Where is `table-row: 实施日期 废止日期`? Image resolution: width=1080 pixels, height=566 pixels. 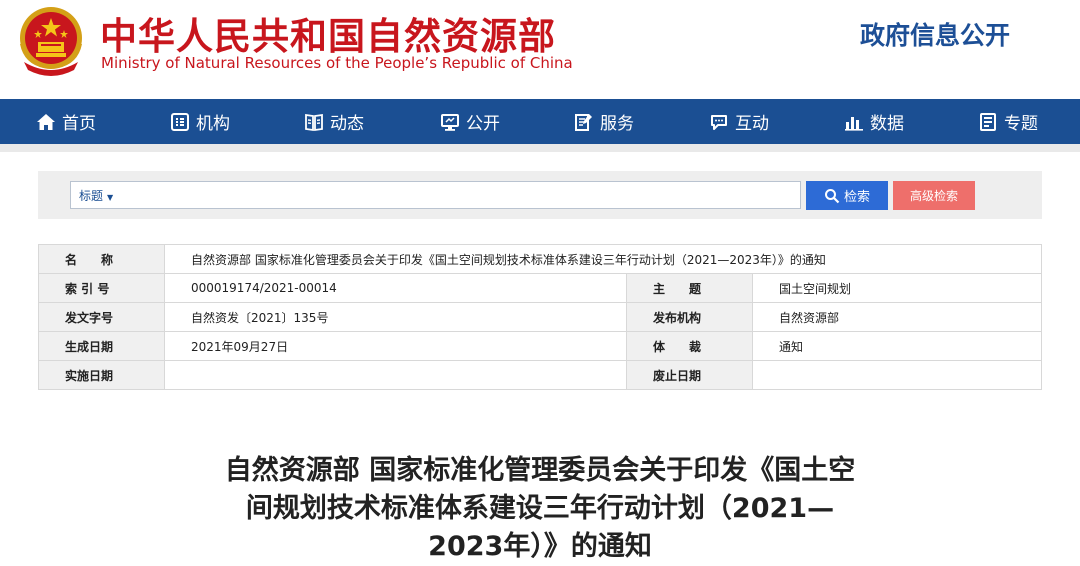
table-row: 实施日期 废止日期 is located at coordinates (540, 375).